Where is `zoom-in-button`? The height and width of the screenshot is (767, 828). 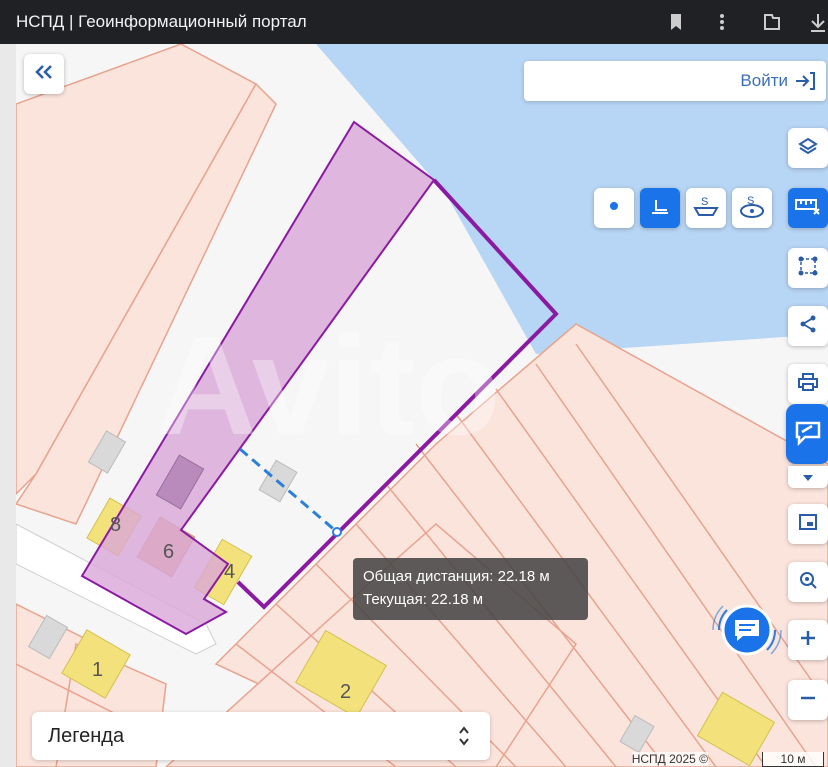
zoom-in-button is located at coordinates (808, 640).